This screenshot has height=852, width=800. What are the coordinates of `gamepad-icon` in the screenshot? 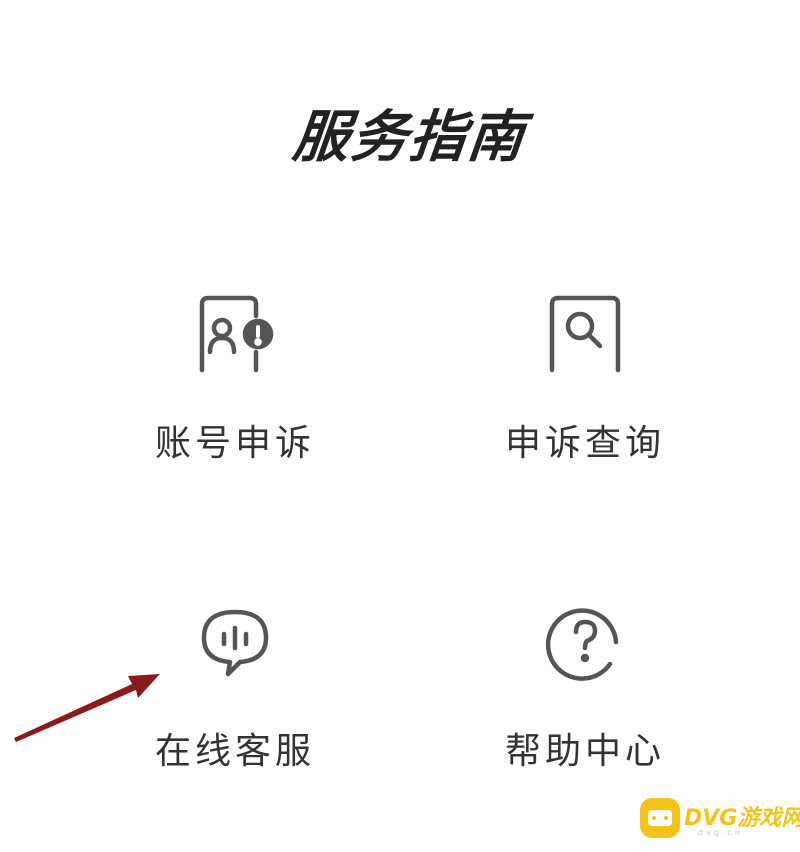 It's located at (660, 818).